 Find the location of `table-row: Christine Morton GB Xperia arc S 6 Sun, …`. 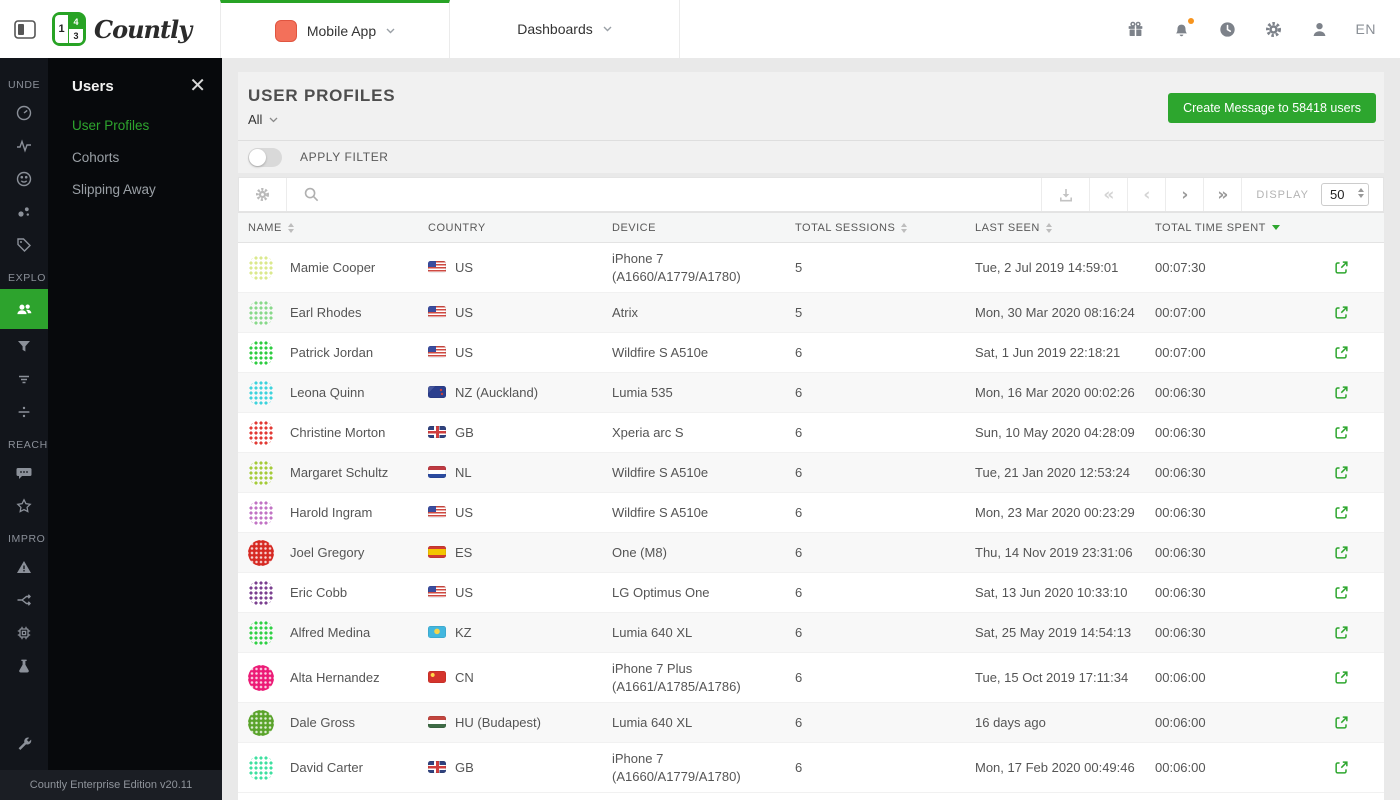

table-row: Christine Morton GB Xperia arc S 6 Sun, … is located at coordinates (811, 433).